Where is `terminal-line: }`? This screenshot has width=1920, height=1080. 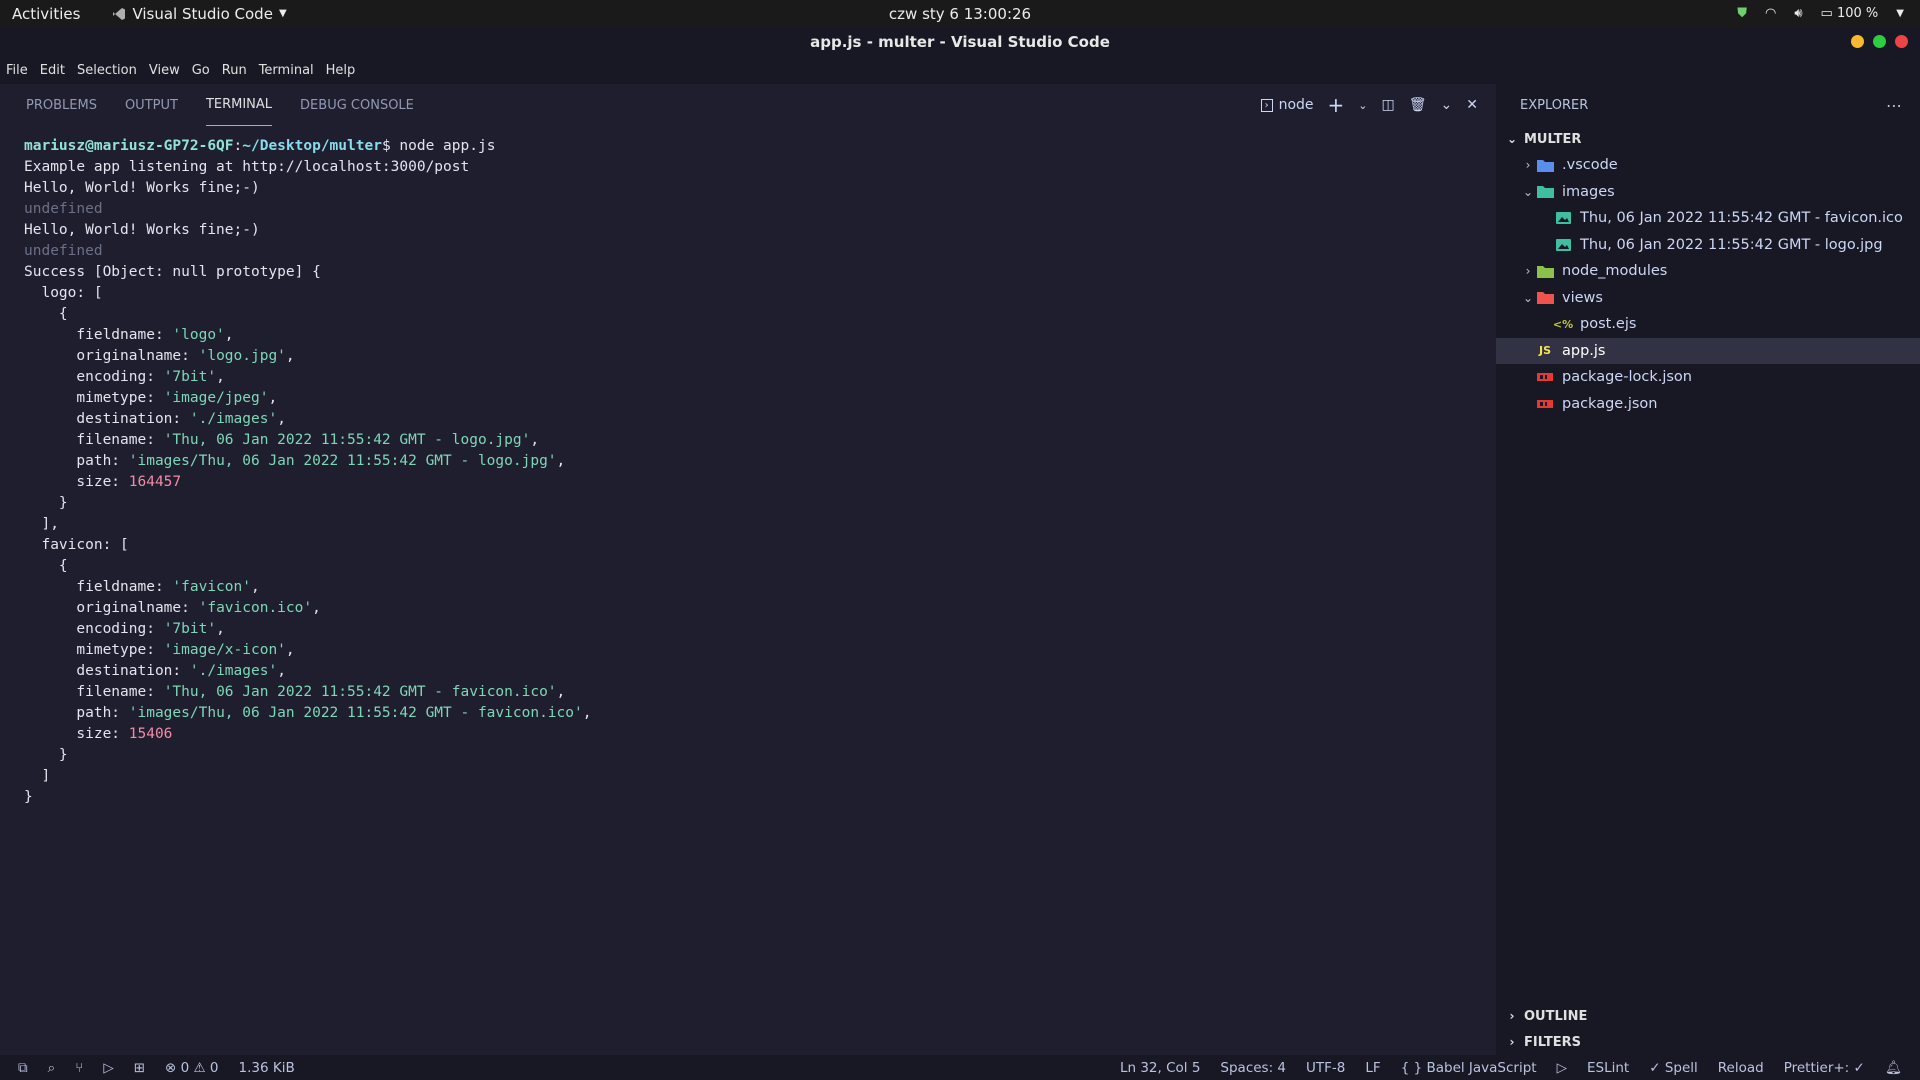 terminal-line: } is located at coordinates (46, 503).